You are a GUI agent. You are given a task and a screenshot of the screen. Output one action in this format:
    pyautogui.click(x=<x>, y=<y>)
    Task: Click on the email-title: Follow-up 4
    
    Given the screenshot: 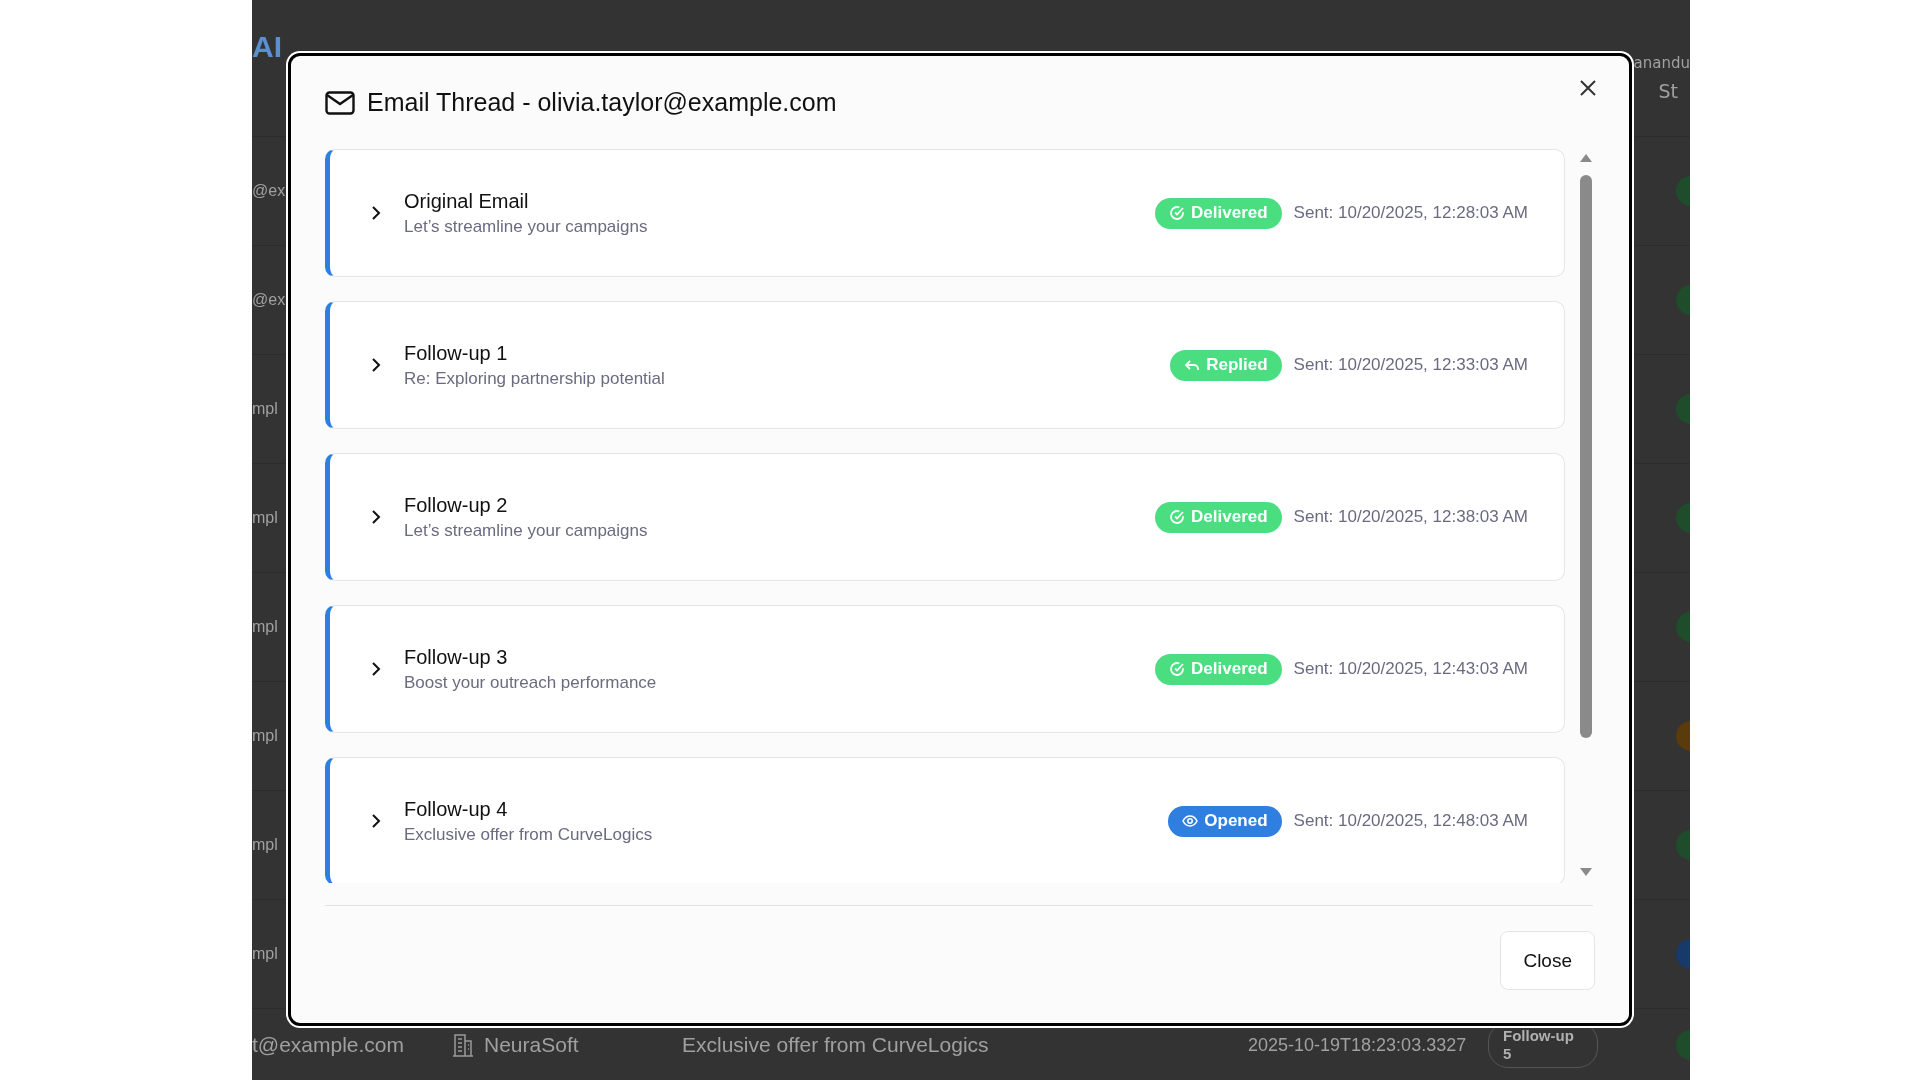 What is the action you would take?
    pyautogui.click(x=456, y=809)
    